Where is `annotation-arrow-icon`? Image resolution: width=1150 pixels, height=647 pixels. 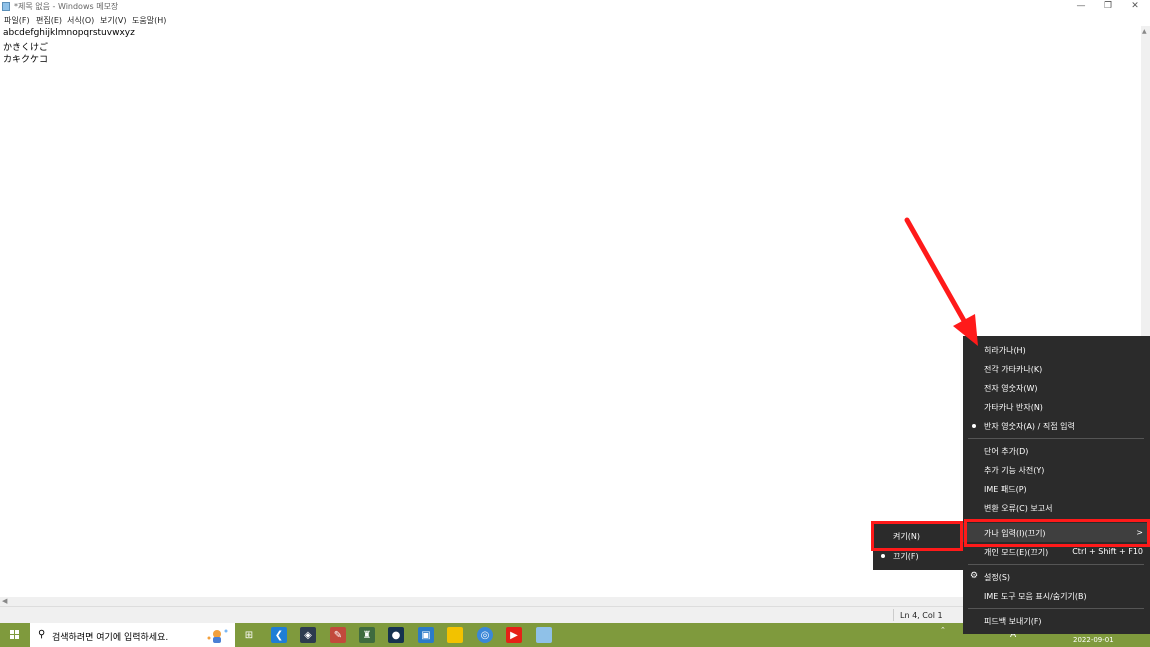
annotation-arrow-icon is located at coordinates (941, 281).